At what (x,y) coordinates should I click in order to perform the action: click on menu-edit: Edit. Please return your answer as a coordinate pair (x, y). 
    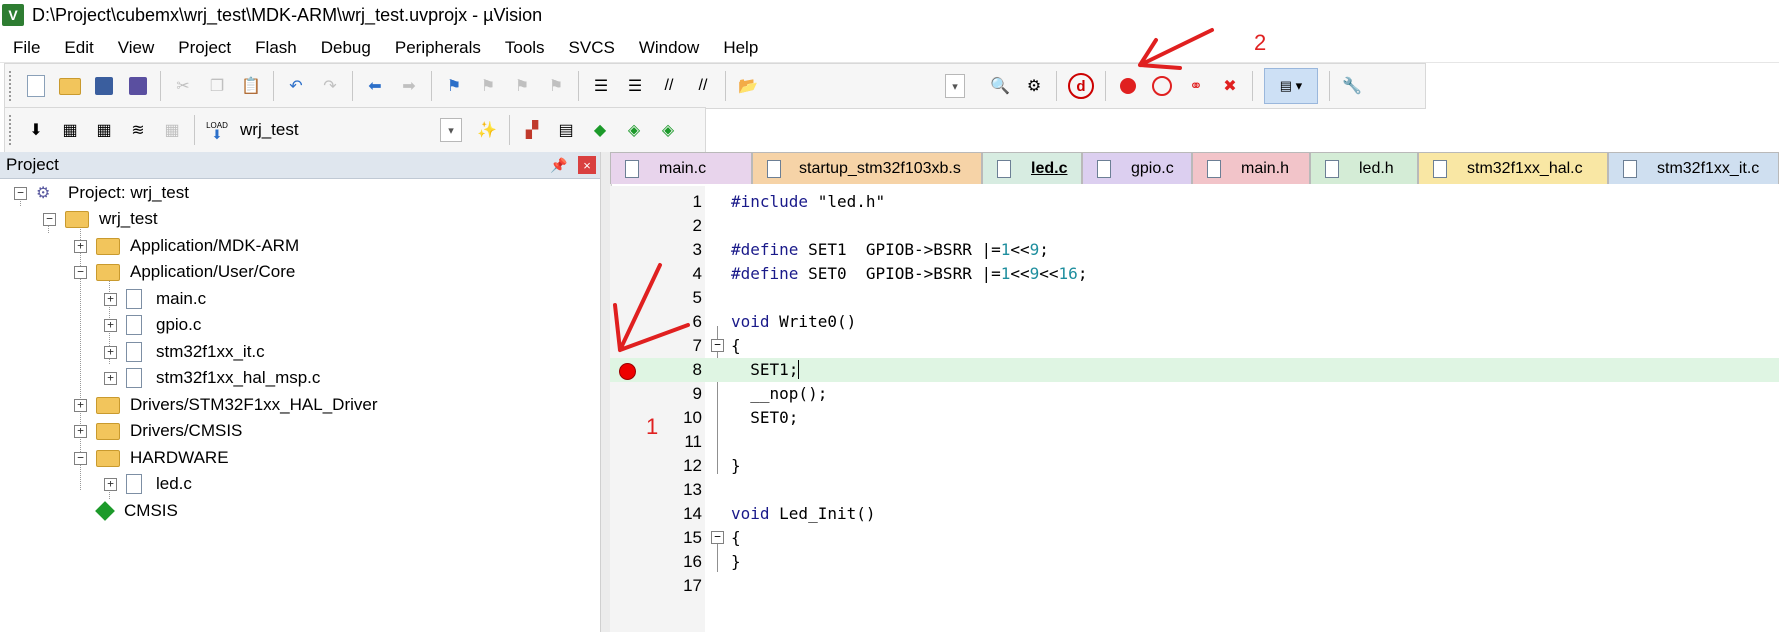
    Looking at the image, I should click on (77, 48).